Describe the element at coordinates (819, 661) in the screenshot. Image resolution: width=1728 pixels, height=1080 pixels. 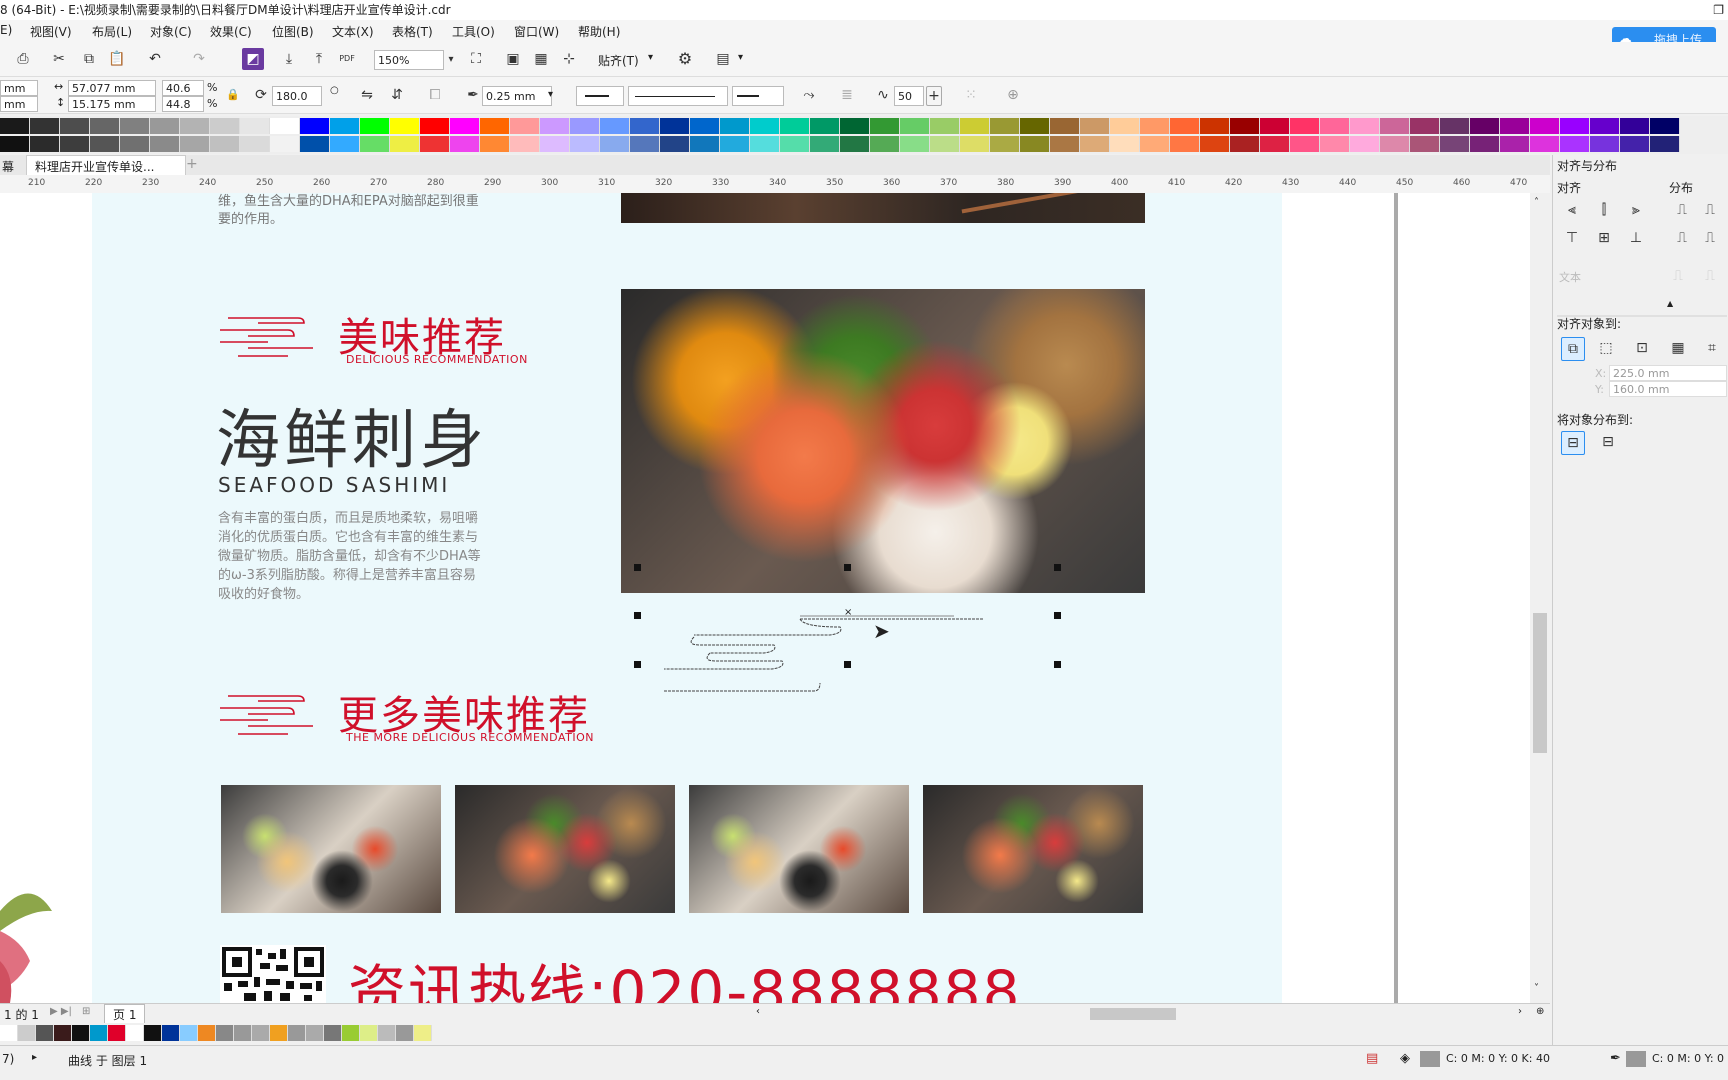
I see `selected-curve-object` at that location.